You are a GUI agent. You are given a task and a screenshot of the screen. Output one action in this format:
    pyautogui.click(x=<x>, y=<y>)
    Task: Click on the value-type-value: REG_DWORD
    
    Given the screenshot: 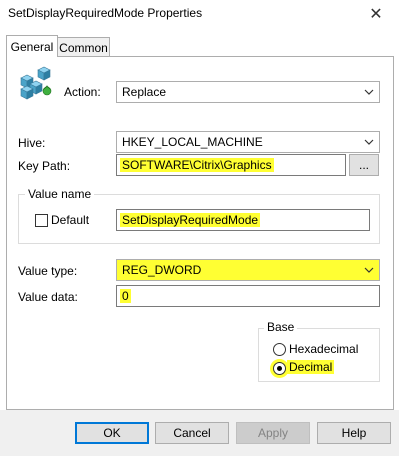 What is the action you would take?
    pyautogui.click(x=162, y=270)
    